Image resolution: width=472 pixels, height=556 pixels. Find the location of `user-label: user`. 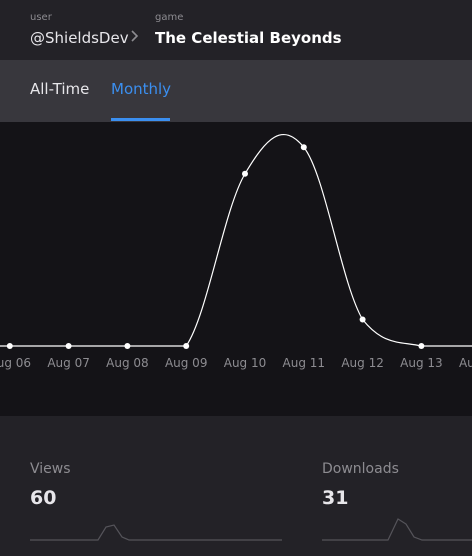

user-label: user is located at coordinates (41, 17).